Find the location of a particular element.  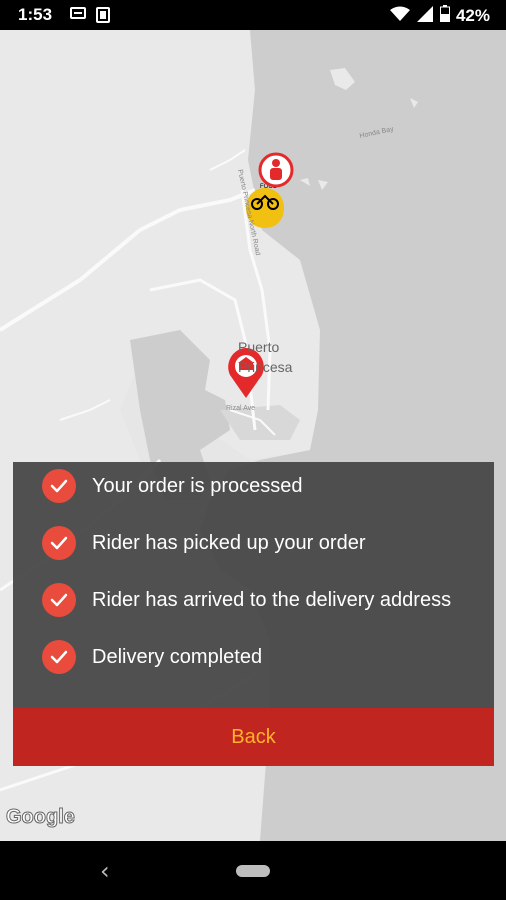

step-label: Your order is processed is located at coordinates (197, 485).